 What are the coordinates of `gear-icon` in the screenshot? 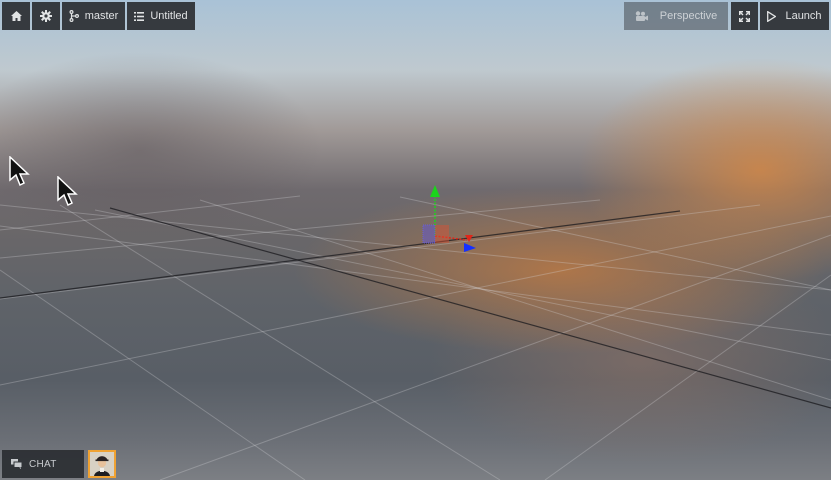 It's located at (46, 16).